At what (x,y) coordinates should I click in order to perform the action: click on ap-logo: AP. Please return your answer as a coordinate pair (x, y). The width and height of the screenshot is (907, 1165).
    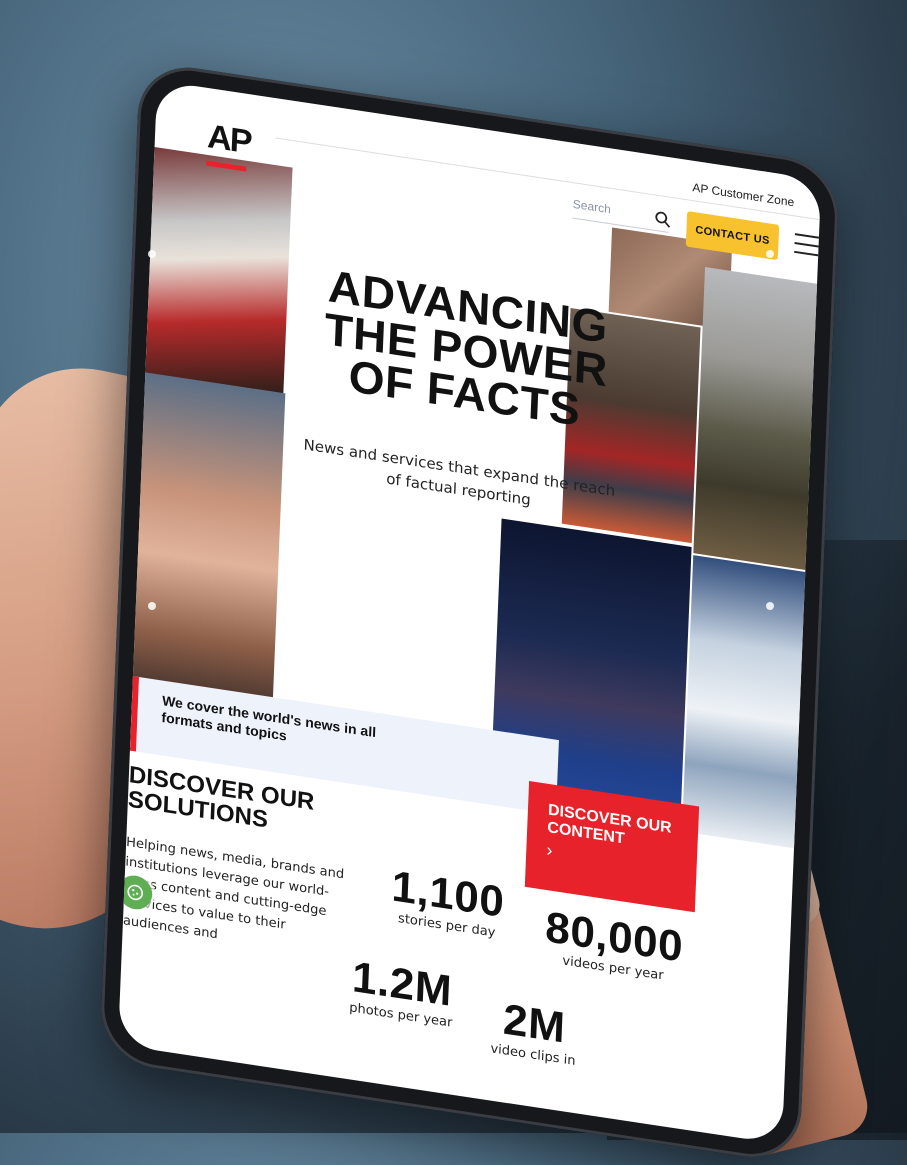
    Looking at the image, I should click on (229, 140).